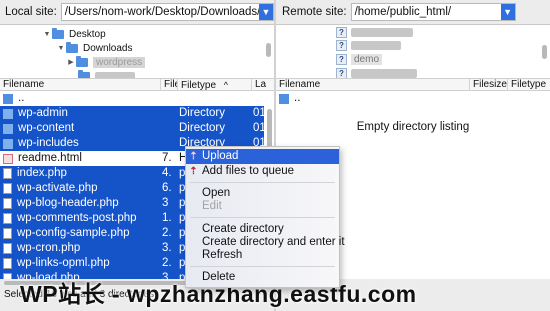 This screenshot has width=550, height=311. Describe the element at coordinates (31, 12) in the screenshot. I see `local-site-label: Local site:` at that location.